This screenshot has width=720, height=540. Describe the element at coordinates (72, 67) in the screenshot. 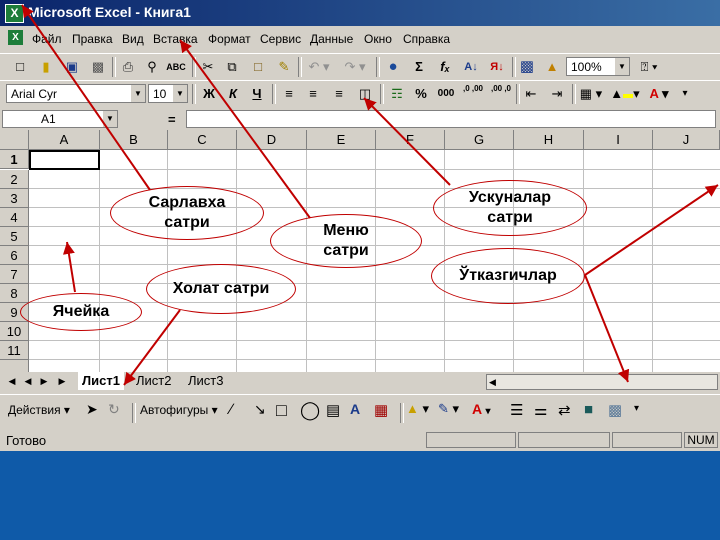

I see `save-icon: ▣` at that location.